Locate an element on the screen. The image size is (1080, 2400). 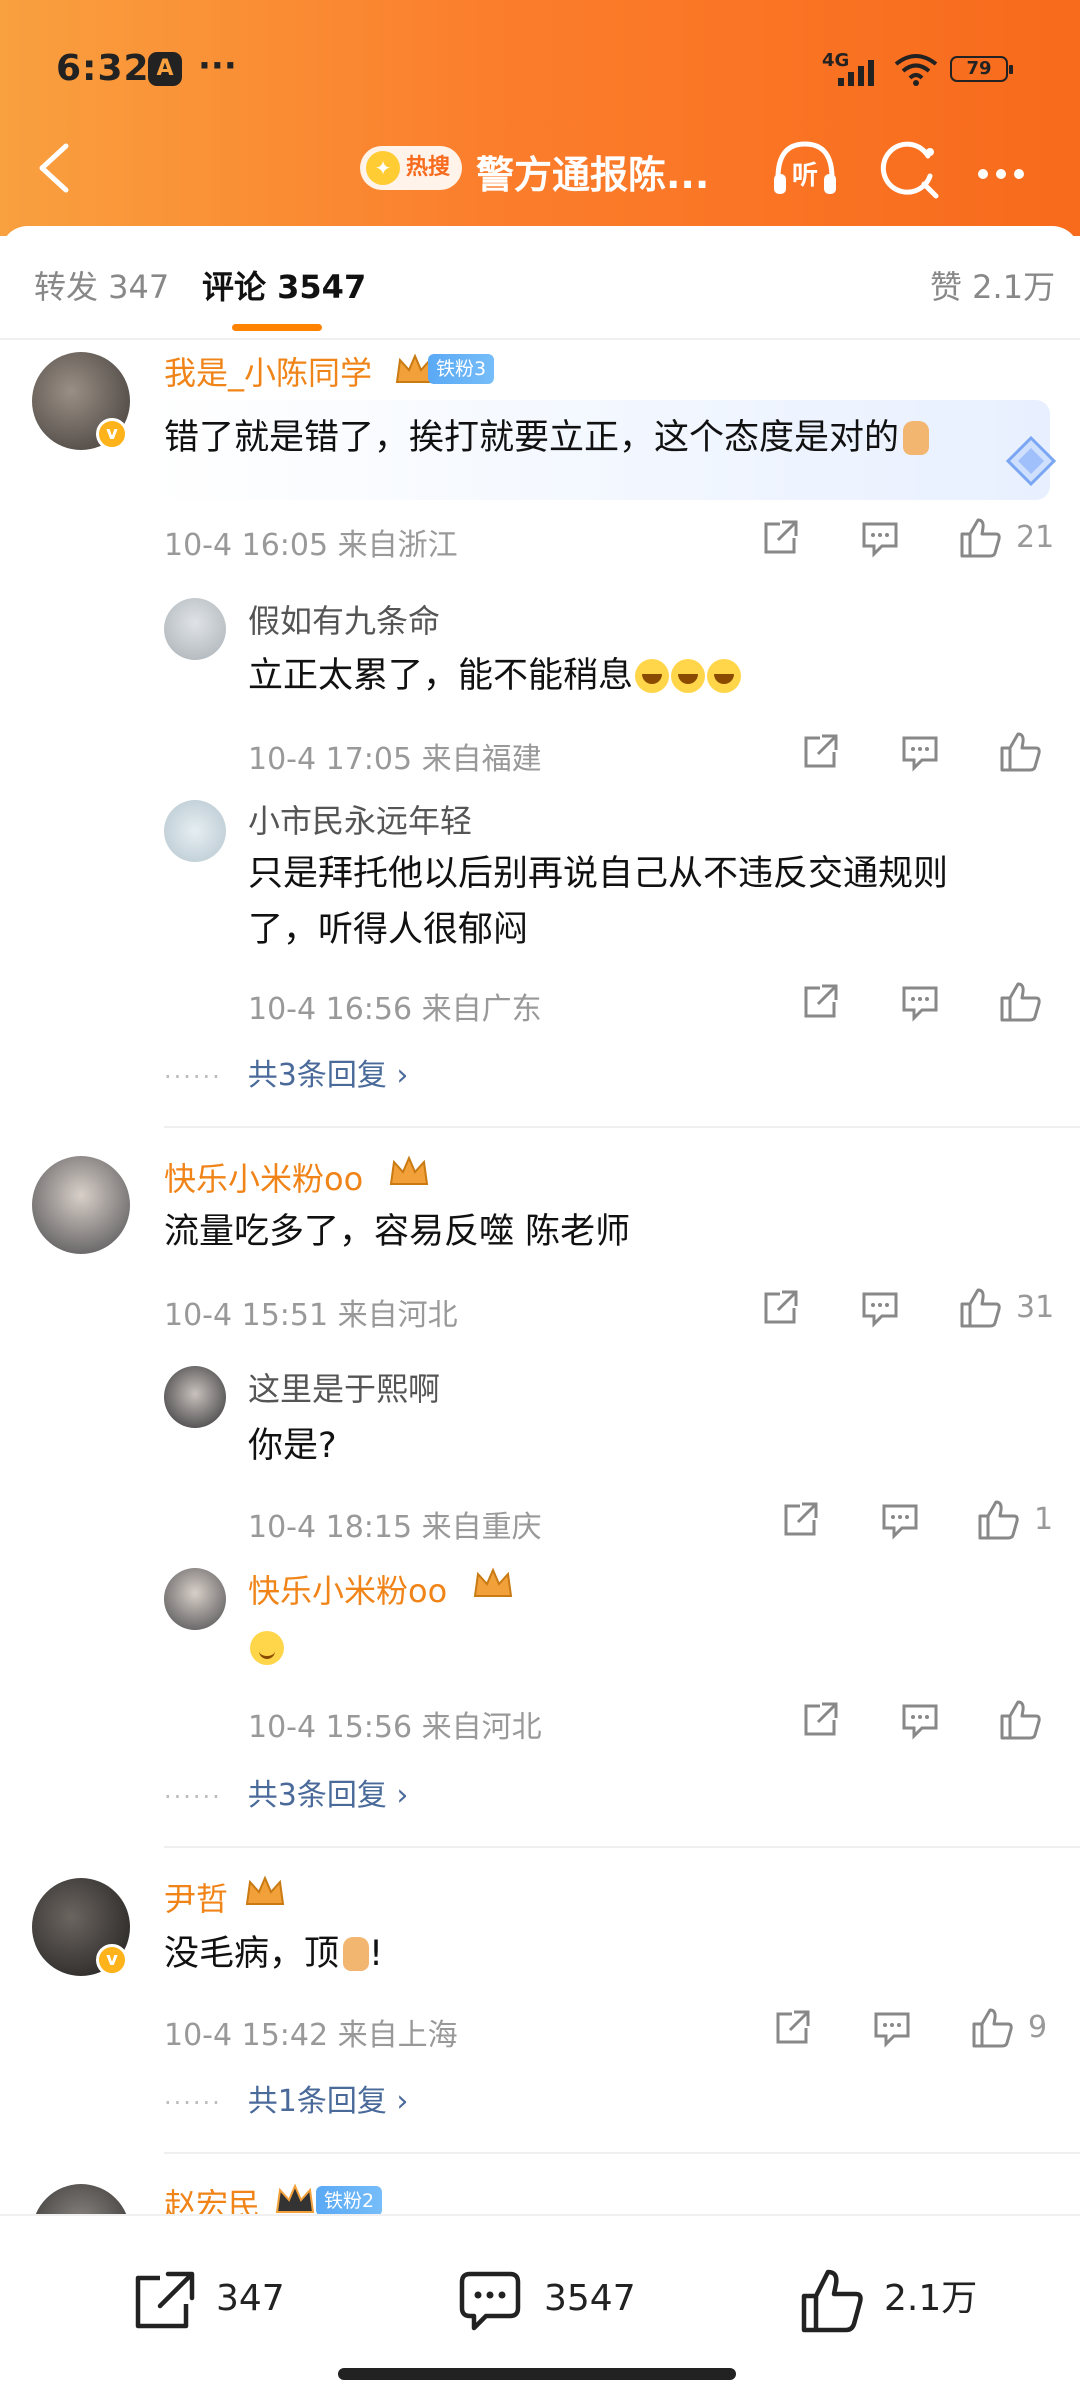
tab-like: 赞 2.1万 is located at coordinates (992, 285).